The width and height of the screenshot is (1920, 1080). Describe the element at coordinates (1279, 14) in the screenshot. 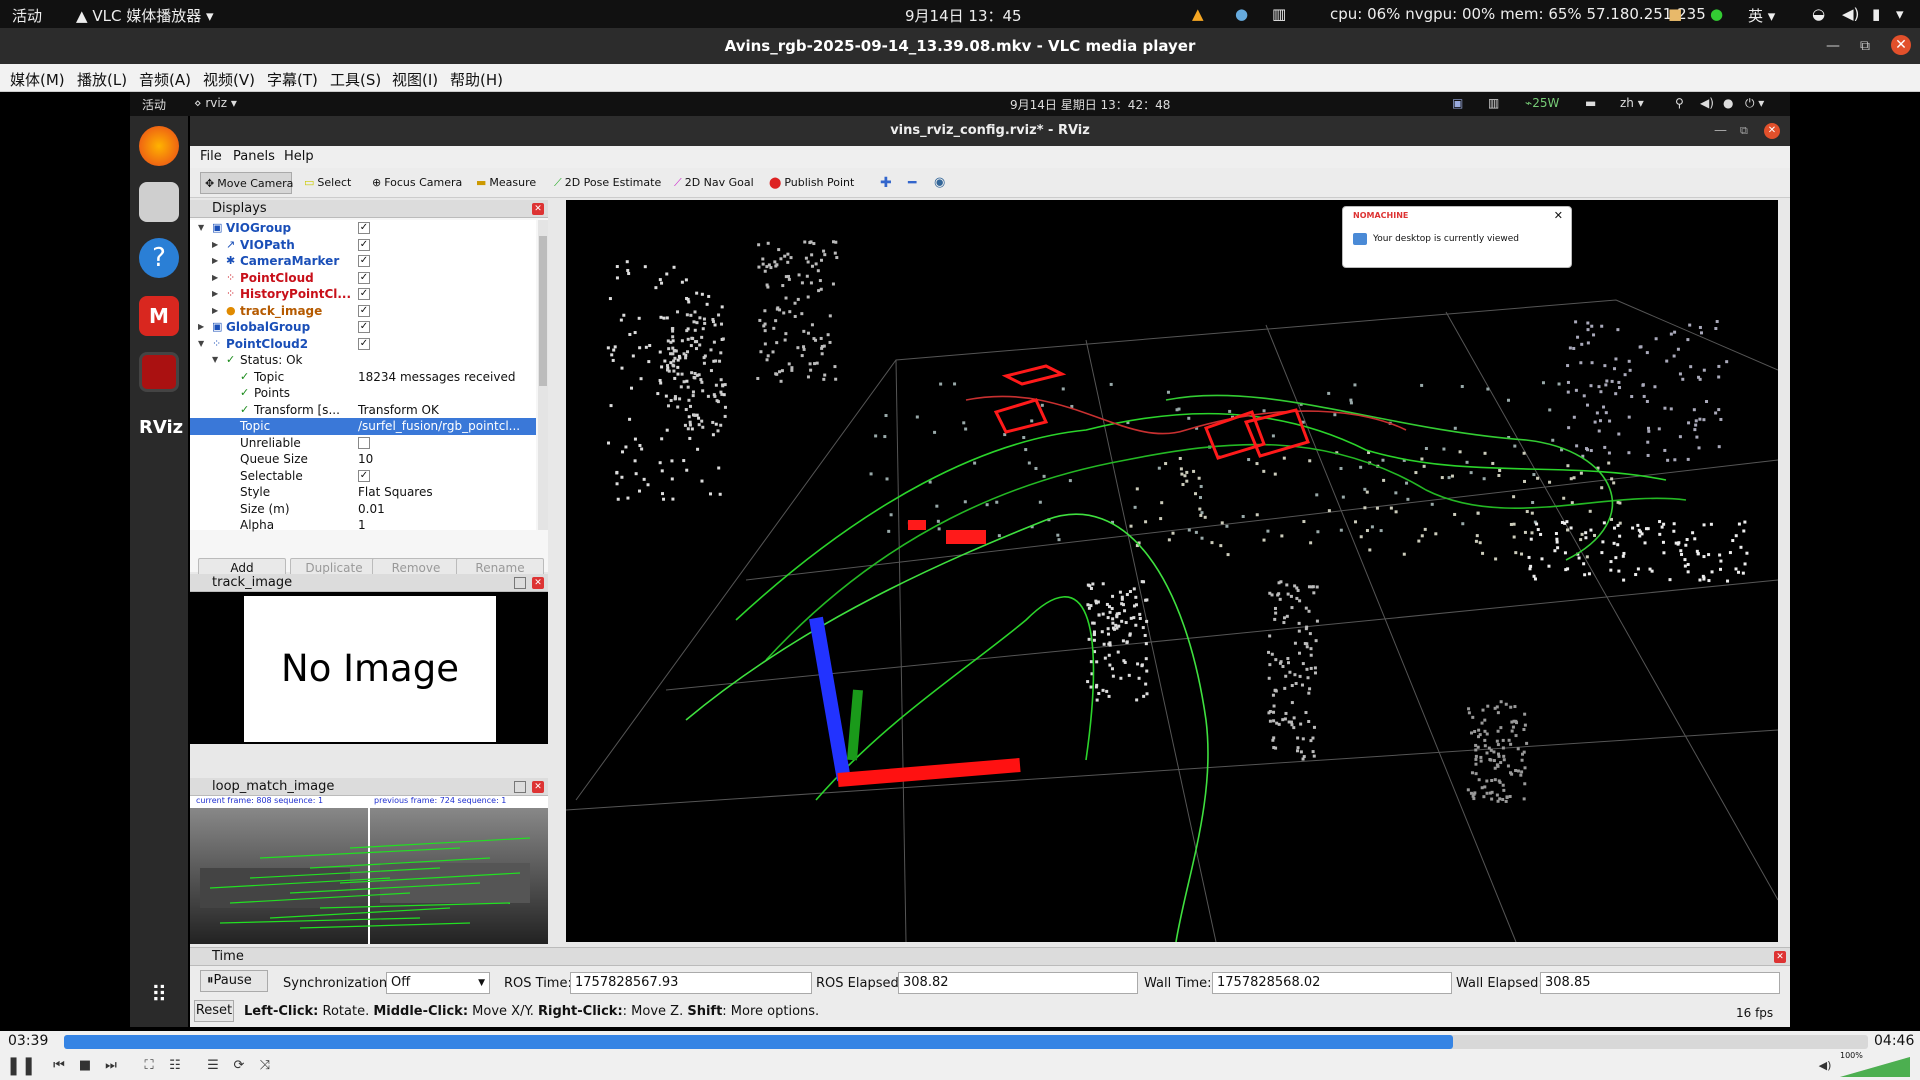

I see `network-graph-icon: ▥` at that location.